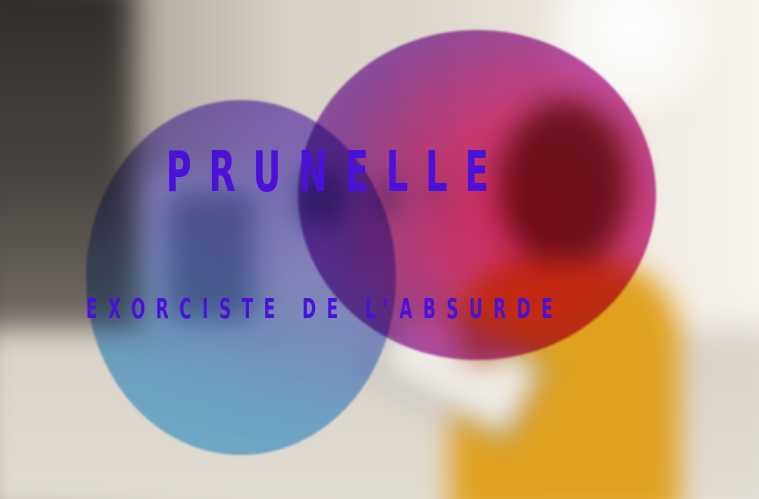 The width and height of the screenshot is (759, 499). What do you see at coordinates (325, 308) in the screenshot?
I see `page-subtitle: EXORCISTE DE L’ABSURDE` at bounding box center [325, 308].